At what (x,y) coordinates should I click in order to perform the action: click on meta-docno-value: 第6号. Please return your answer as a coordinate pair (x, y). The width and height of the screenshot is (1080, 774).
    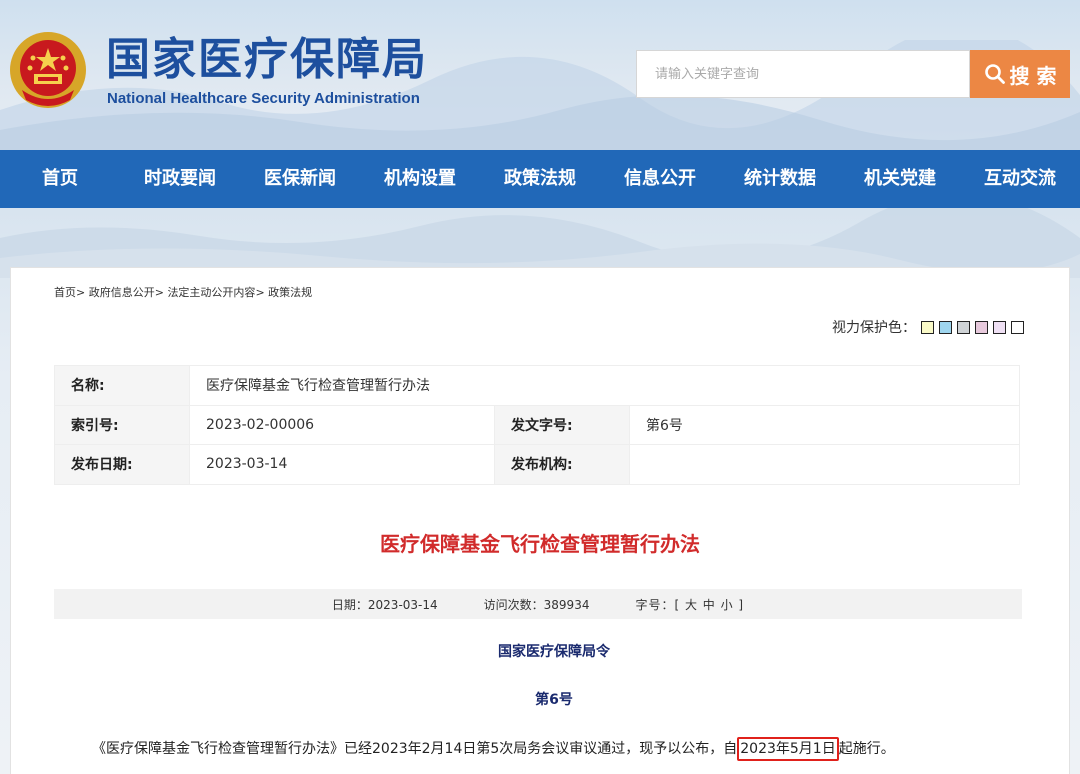
    Looking at the image, I should click on (824, 424).